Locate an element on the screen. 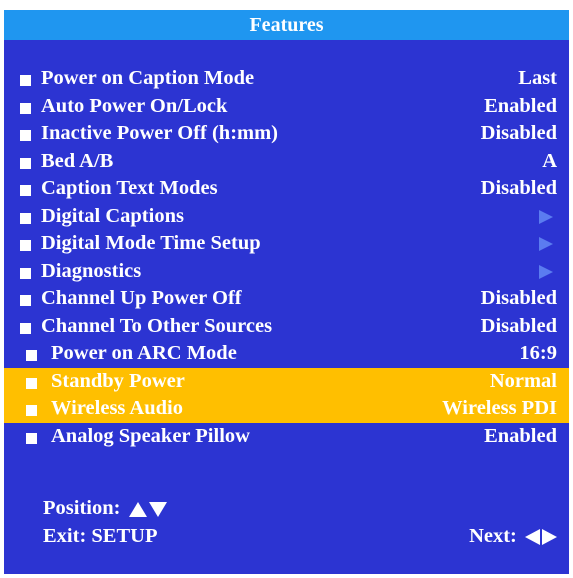 The image size is (573, 578). menu-item-value: Normal is located at coordinates (523, 380).